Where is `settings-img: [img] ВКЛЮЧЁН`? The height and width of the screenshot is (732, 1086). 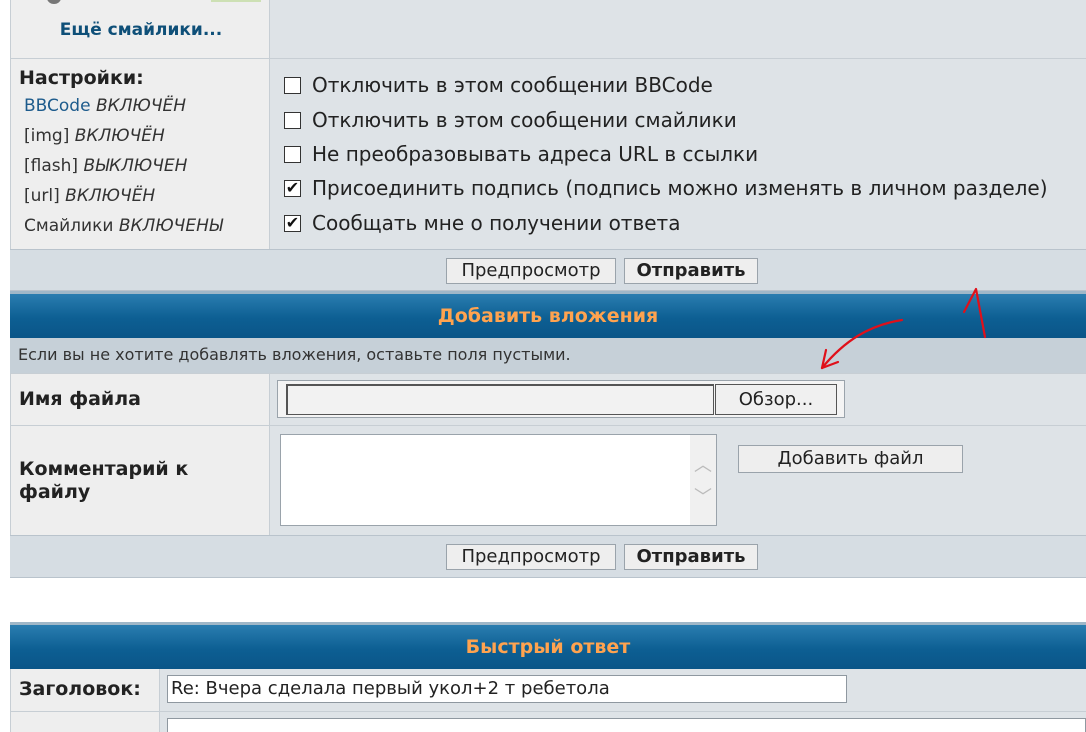 settings-img: [img] ВКЛЮЧЁН is located at coordinates (94, 136).